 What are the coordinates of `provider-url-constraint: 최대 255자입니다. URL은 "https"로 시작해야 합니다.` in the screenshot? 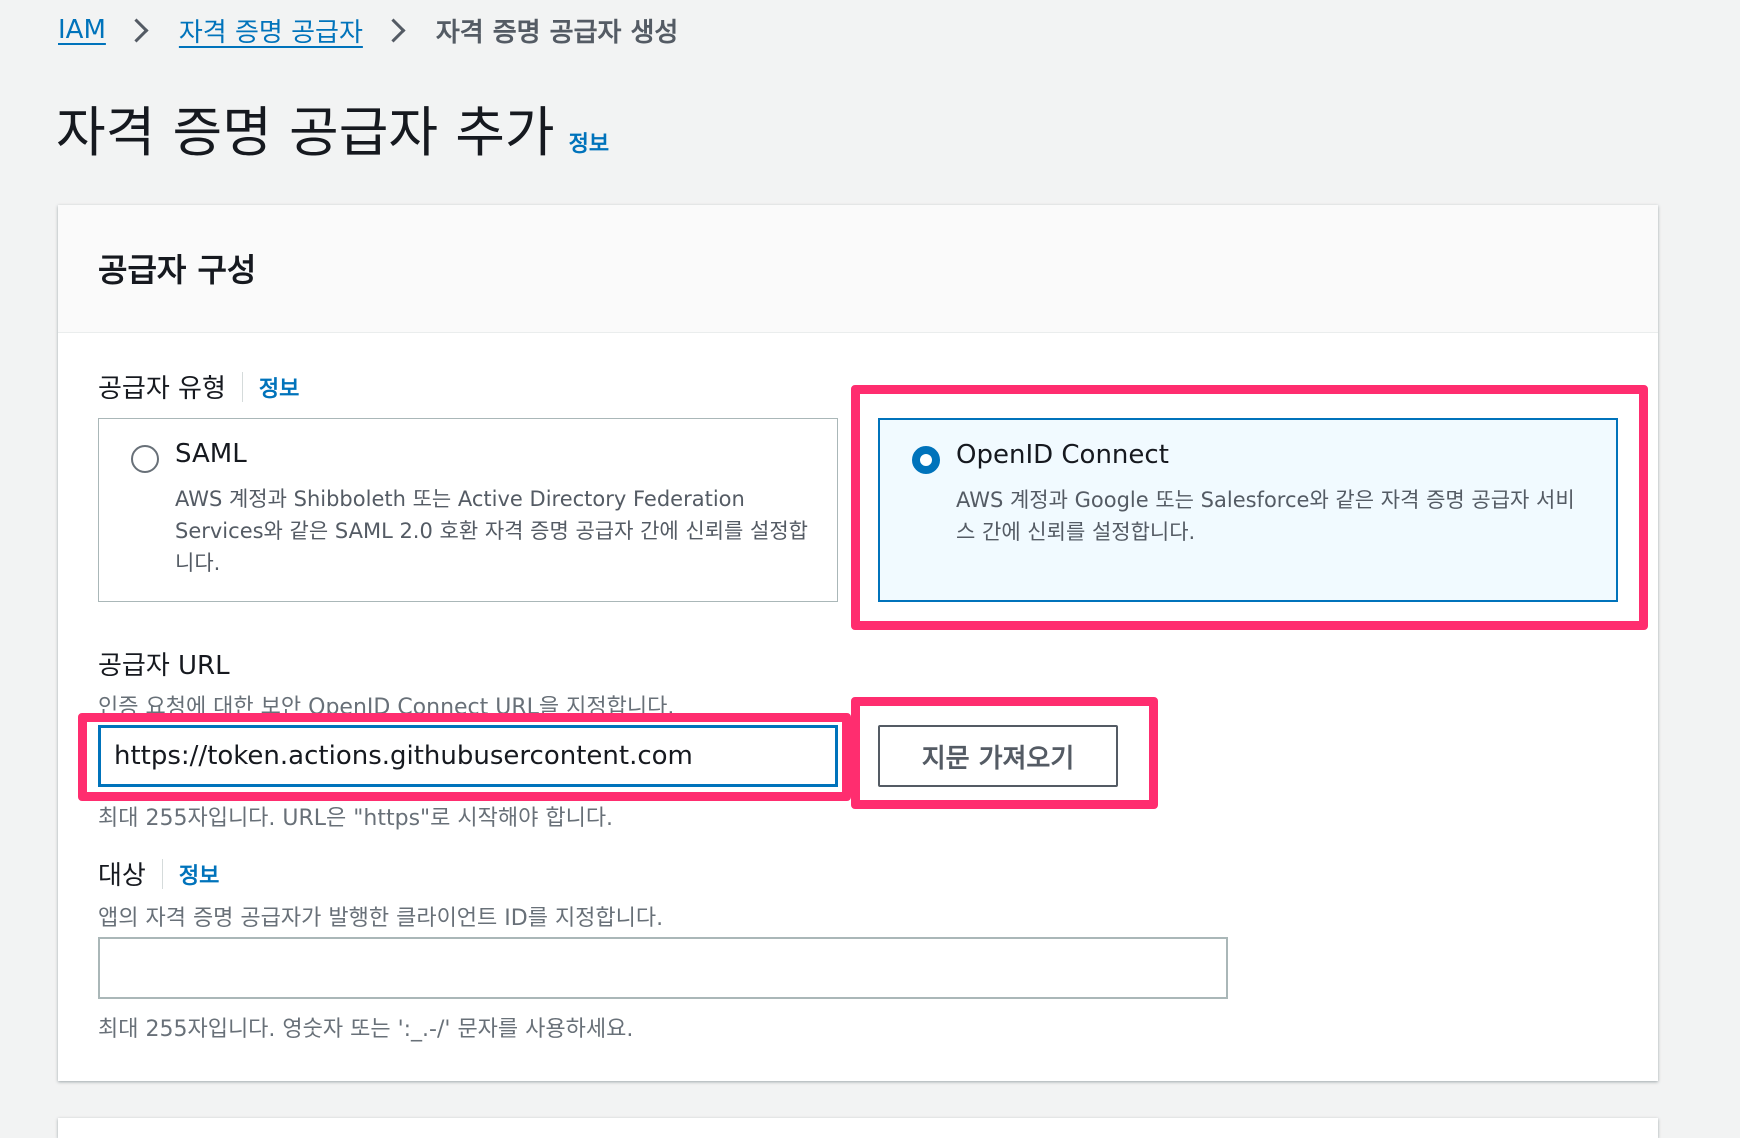 It's located at (356, 818).